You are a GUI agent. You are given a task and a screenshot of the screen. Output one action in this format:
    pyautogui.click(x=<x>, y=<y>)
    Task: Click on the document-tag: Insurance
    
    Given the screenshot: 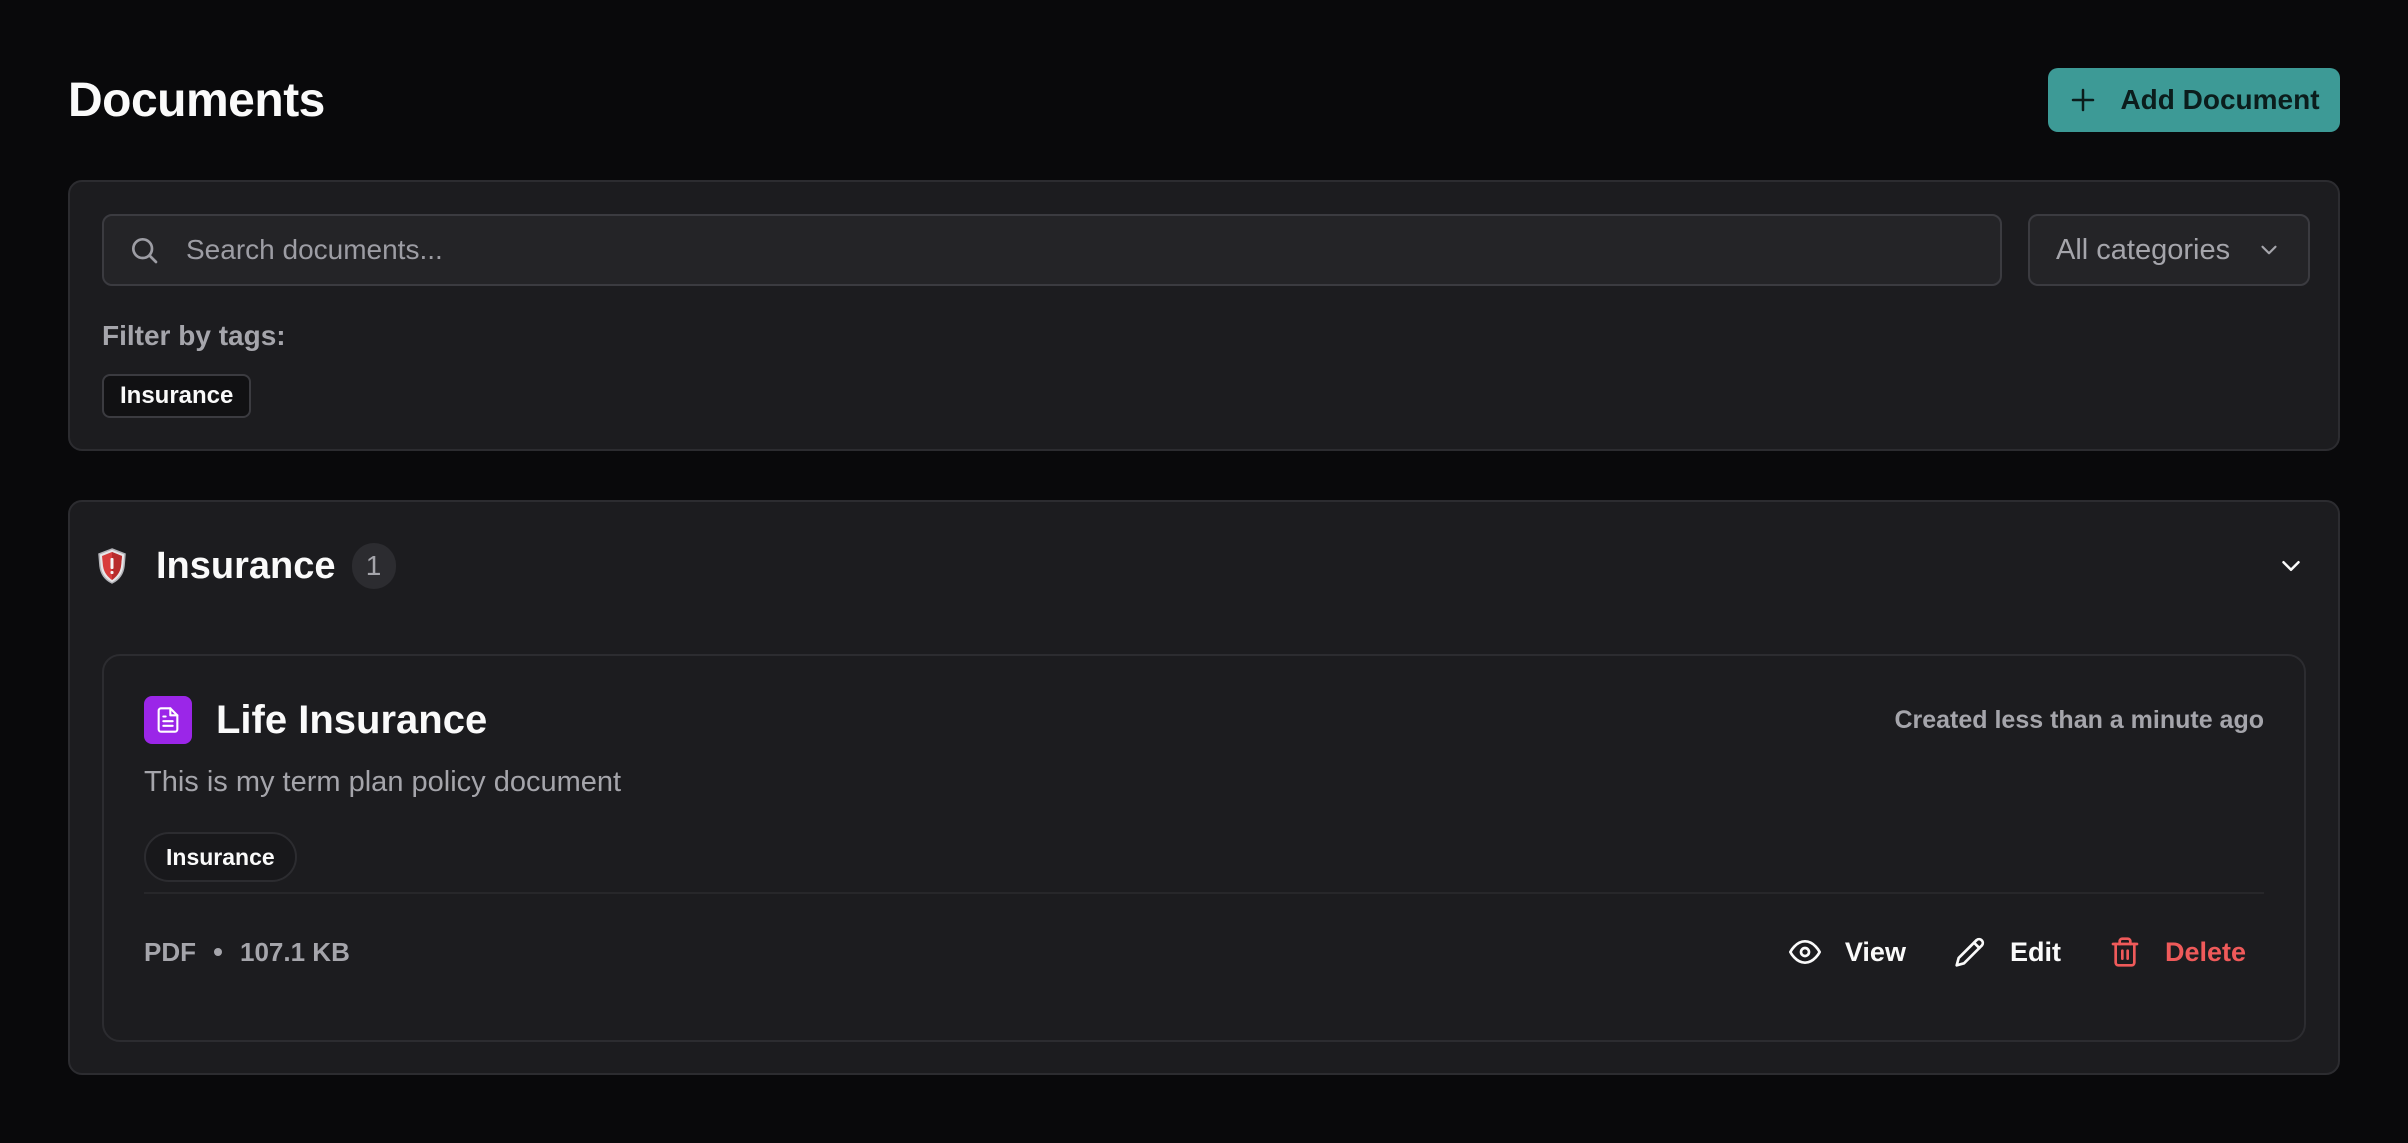 What is the action you would take?
    pyautogui.click(x=220, y=857)
    